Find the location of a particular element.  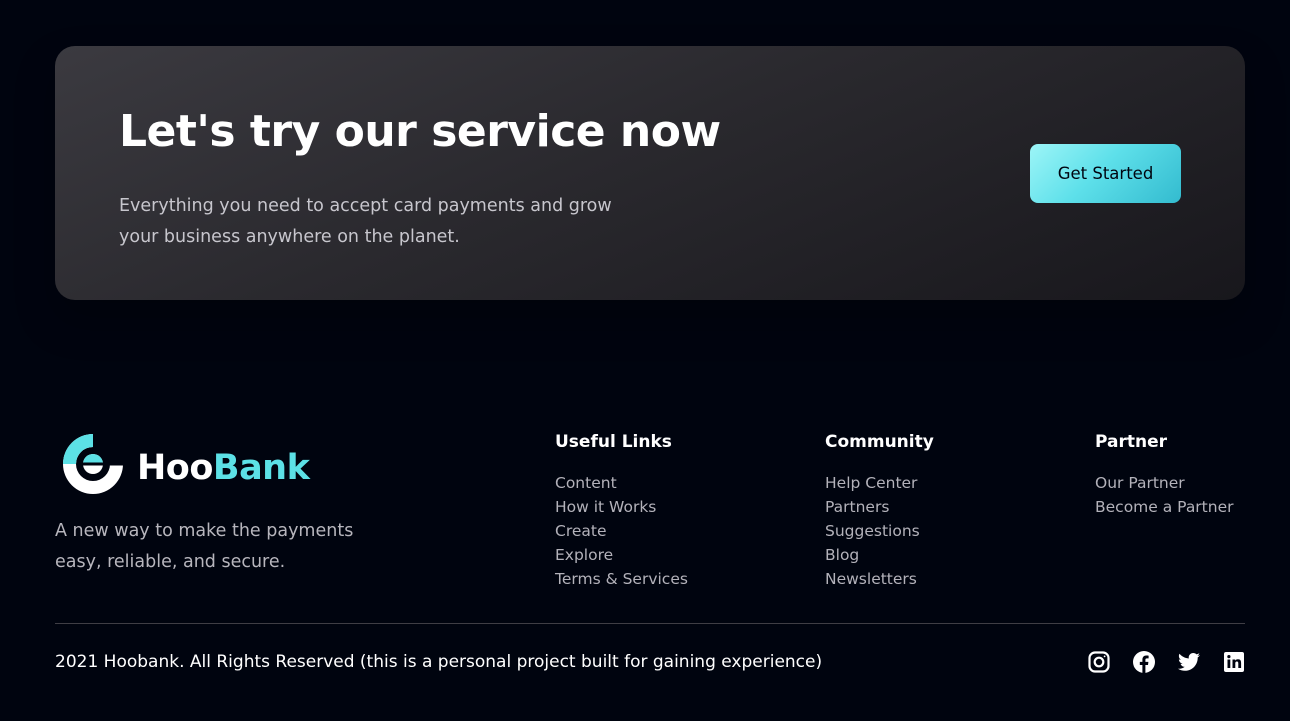

footer-link-blog: Blog is located at coordinates (879, 555).